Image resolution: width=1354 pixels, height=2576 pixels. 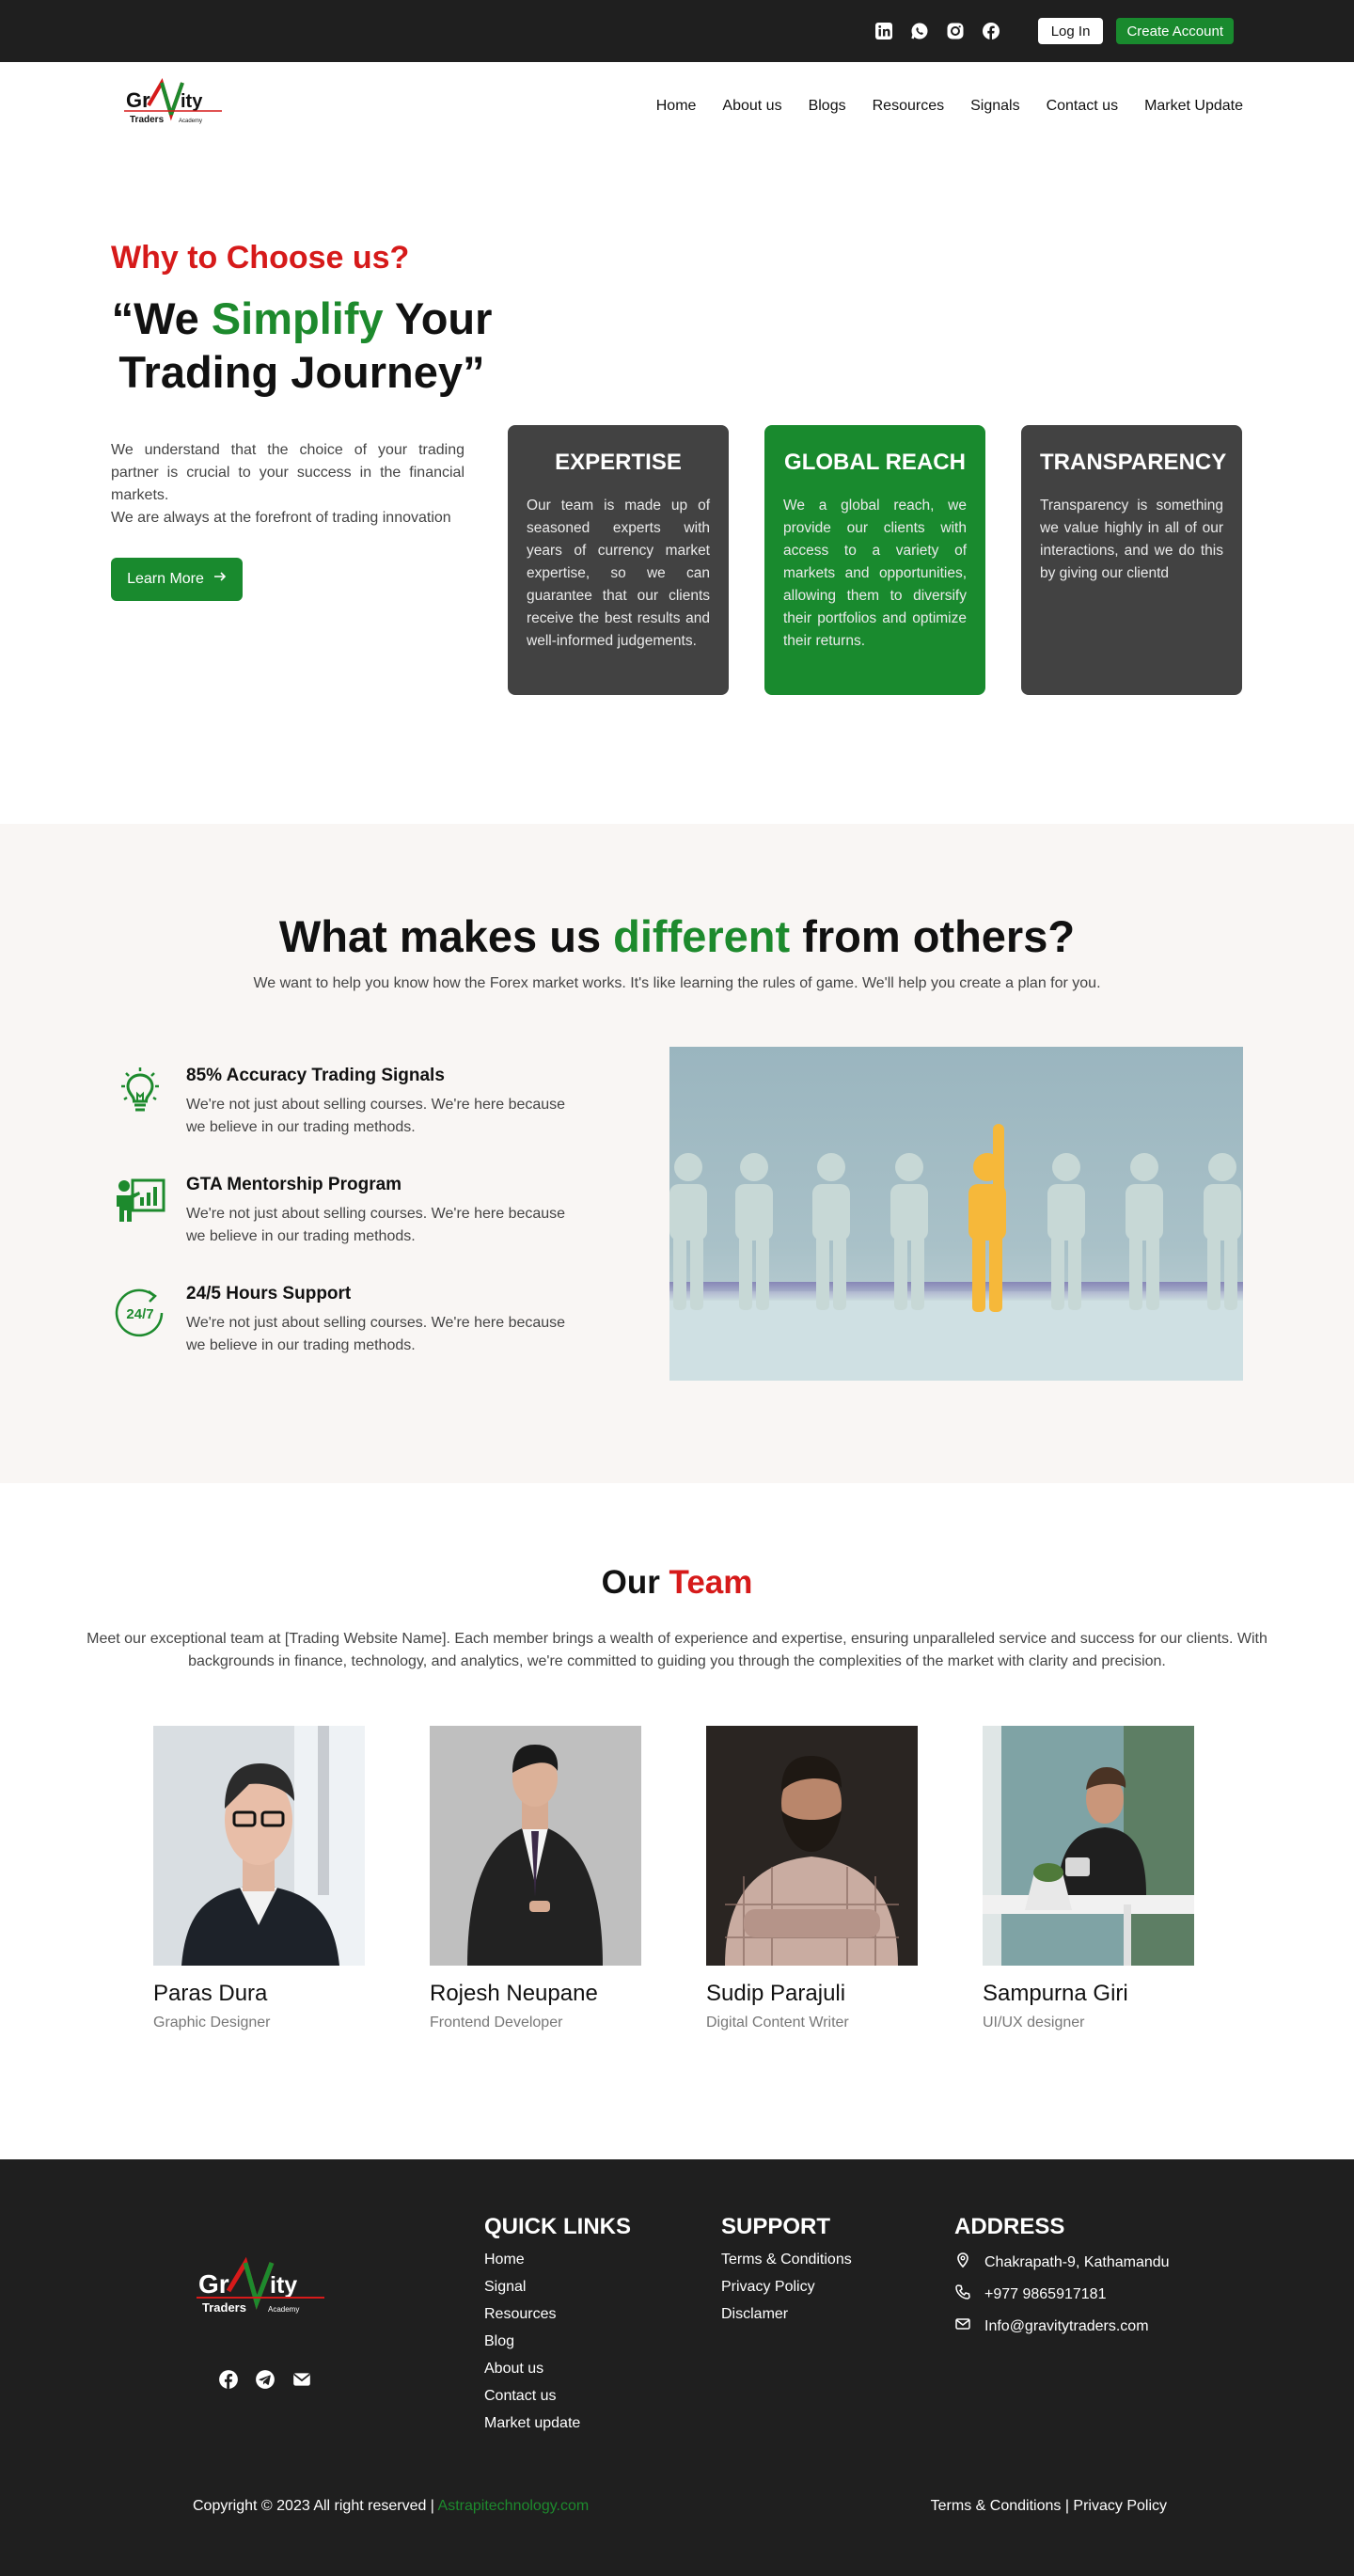 What do you see at coordinates (962, 2294) in the screenshot?
I see `phone-icon` at bounding box center [962, 2294].